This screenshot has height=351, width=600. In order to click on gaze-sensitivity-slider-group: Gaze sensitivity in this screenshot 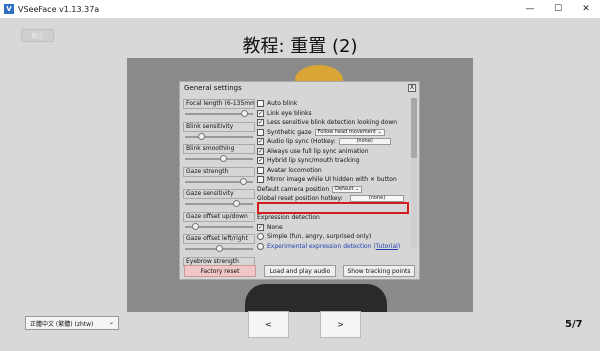, I will do `click(219, 200)`.